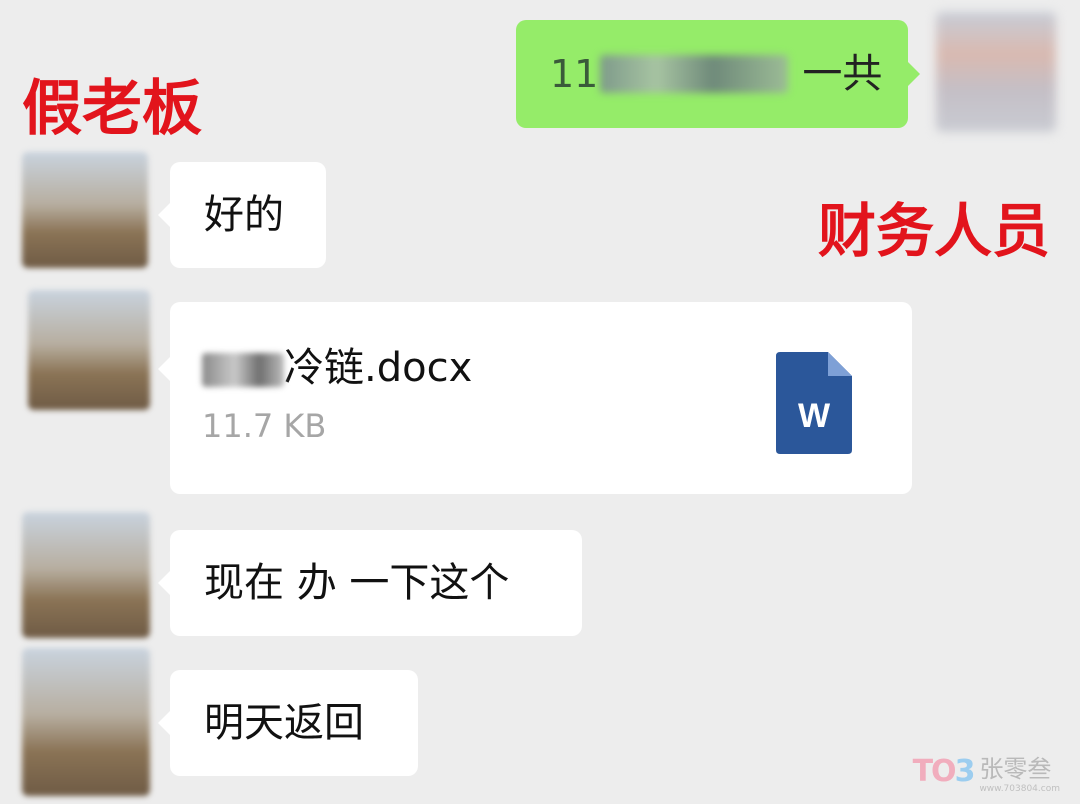  I want to click on redacted-file-prefix, so click(243, 370).